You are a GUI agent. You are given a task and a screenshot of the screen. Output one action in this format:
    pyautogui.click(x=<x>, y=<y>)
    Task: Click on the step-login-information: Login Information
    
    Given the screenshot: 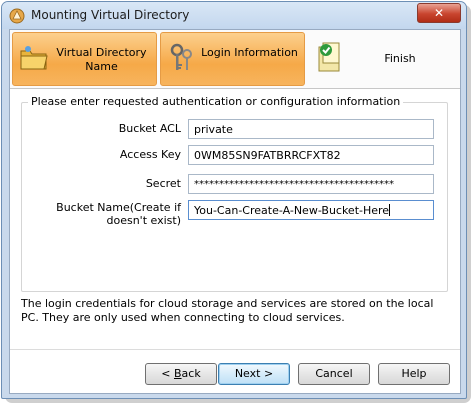 What is the action you would take?
    pyautogui.click(x=232, y=59)
    